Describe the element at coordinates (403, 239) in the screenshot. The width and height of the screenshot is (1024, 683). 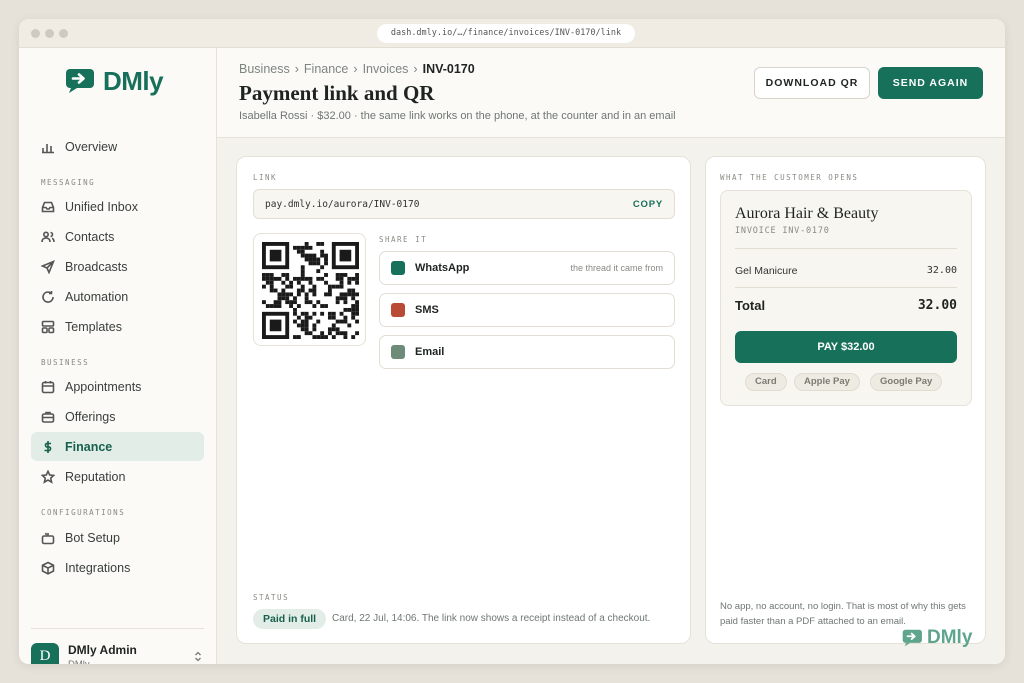
I see `share-section-label: SHARE IT` at that location.